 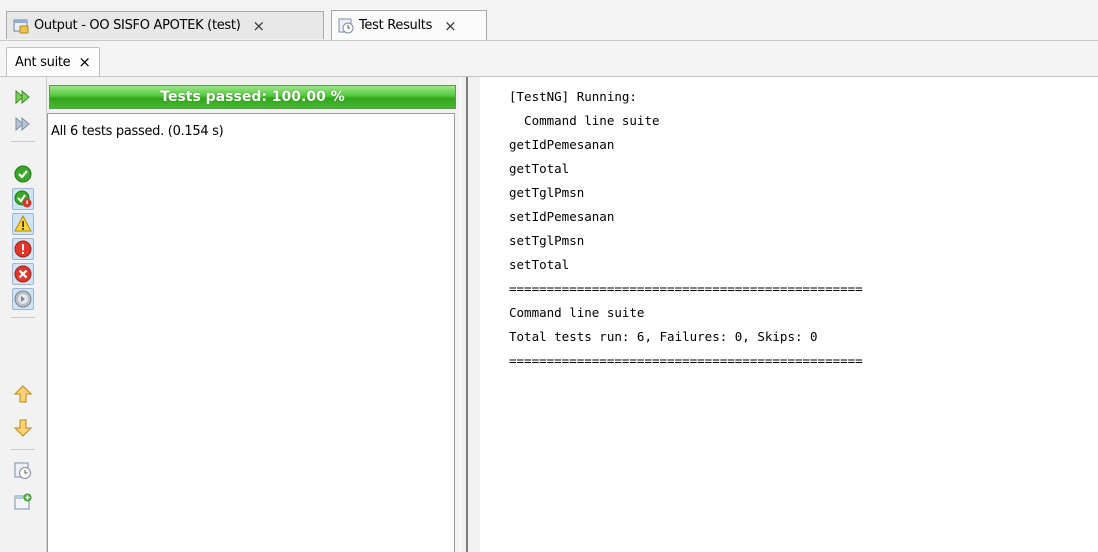 I want to click on output-line: [TestNG] Running:, so click(x=573, y=96).